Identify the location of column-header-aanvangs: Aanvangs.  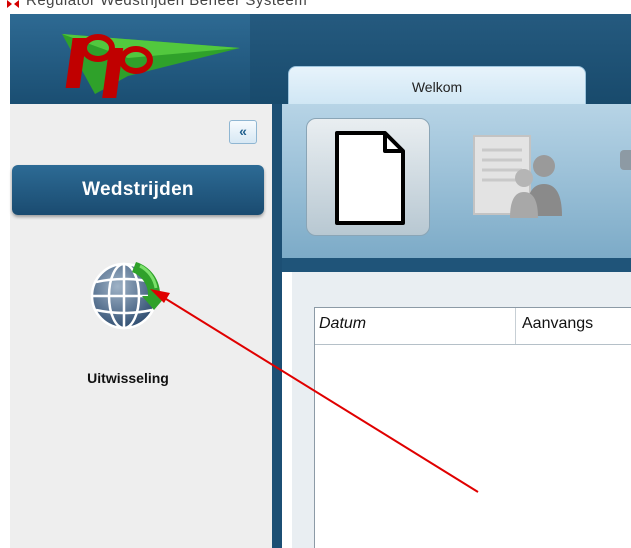
(557, 324).